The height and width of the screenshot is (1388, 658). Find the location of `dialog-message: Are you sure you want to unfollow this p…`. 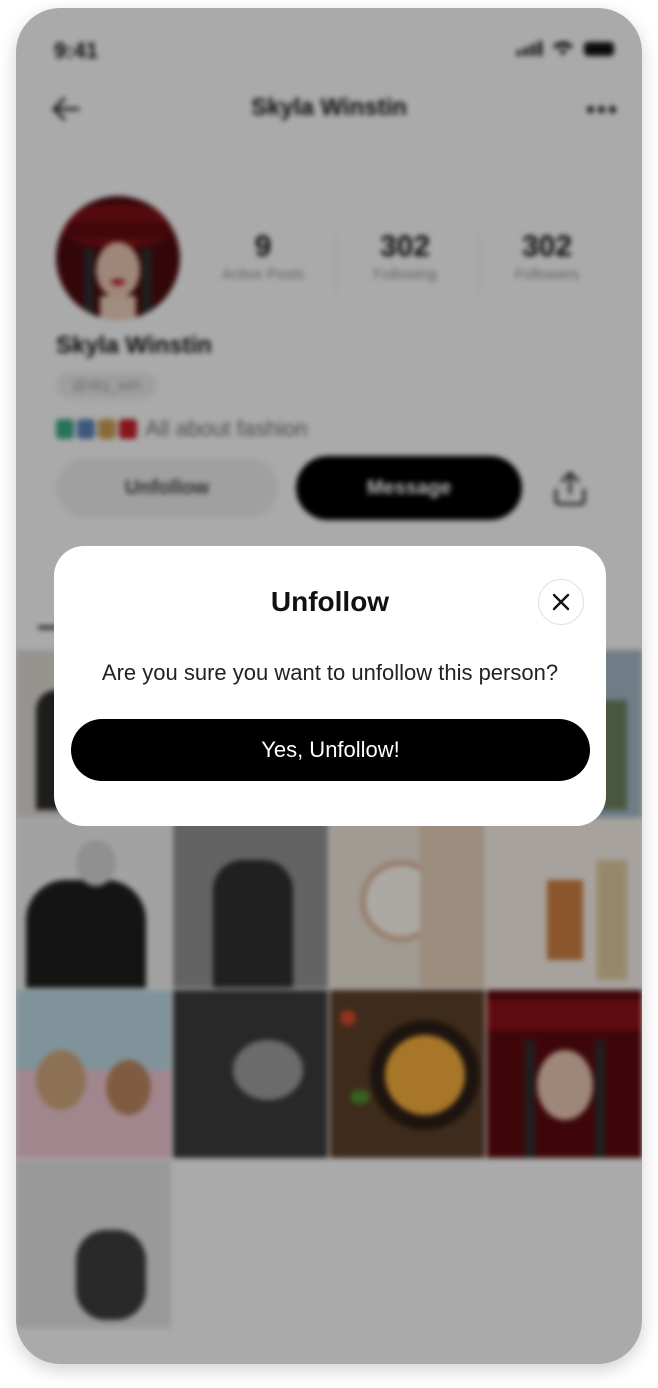

dialog-message: Are you sure you want to unfollow this p… is located at coordinates (330, 672).